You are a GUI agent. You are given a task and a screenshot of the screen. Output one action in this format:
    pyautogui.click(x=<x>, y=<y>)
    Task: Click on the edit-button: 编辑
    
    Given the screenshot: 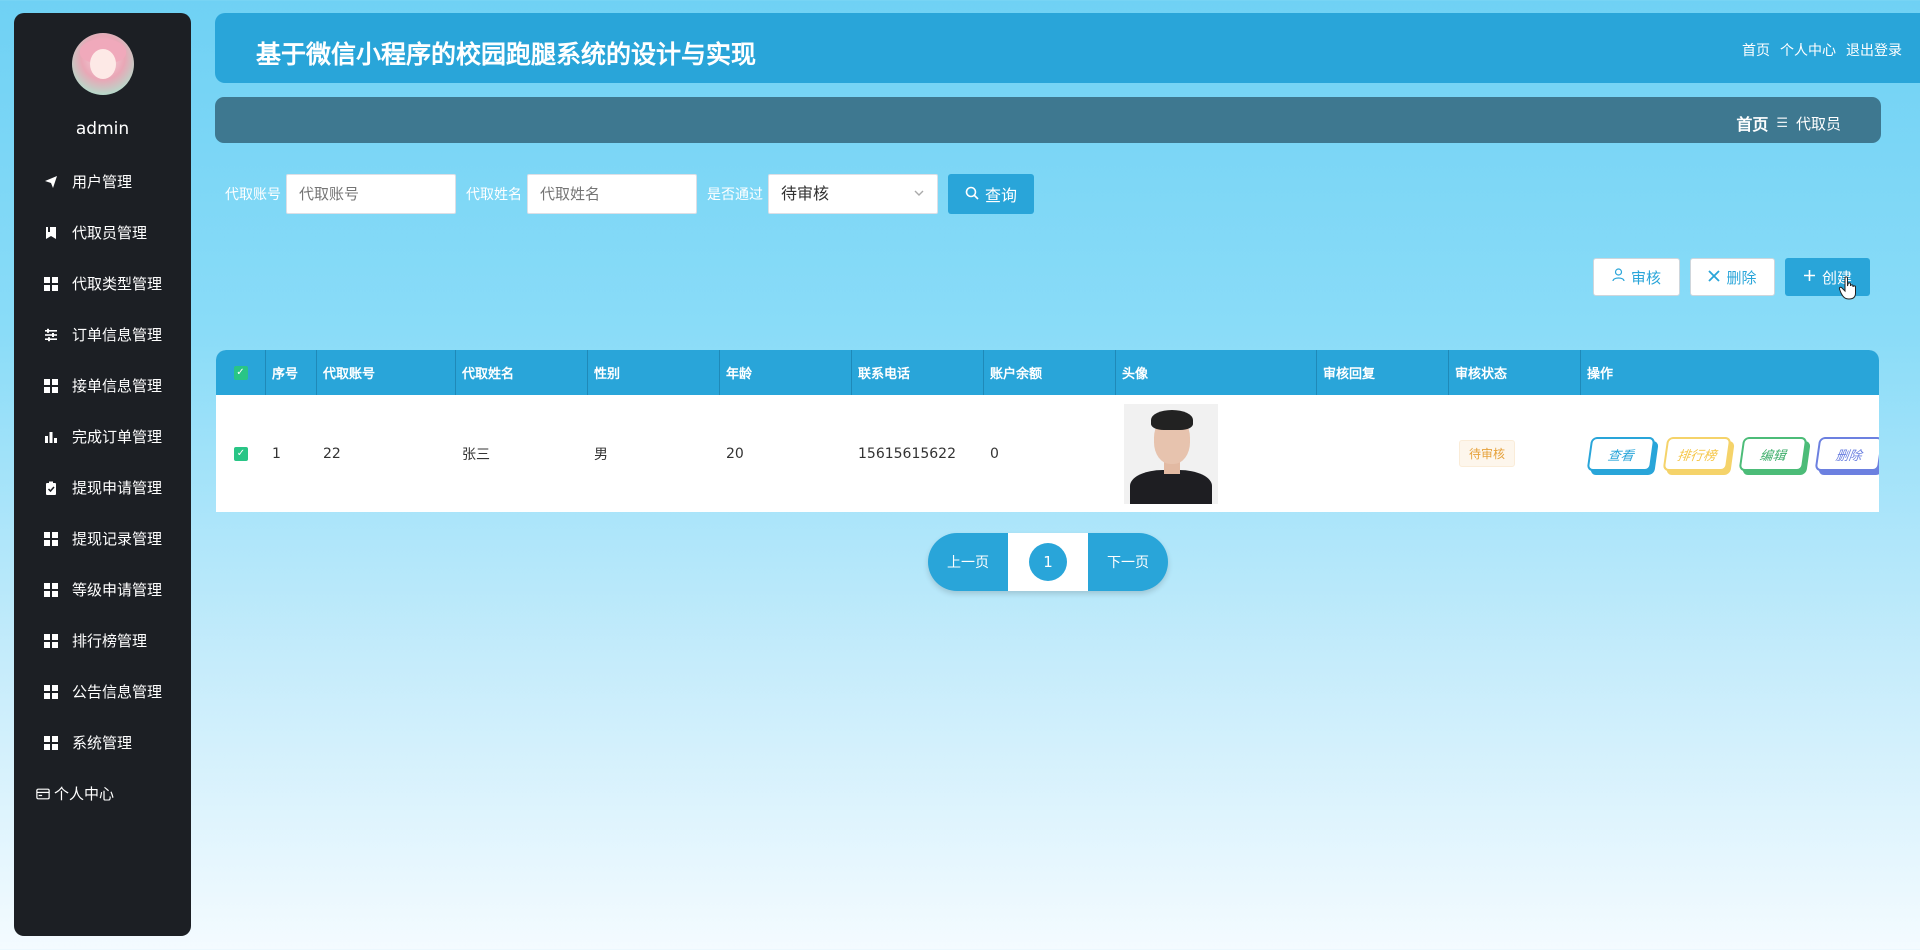 What is the action you would take?
    pyautogui.click(x=1773, y=453)
    